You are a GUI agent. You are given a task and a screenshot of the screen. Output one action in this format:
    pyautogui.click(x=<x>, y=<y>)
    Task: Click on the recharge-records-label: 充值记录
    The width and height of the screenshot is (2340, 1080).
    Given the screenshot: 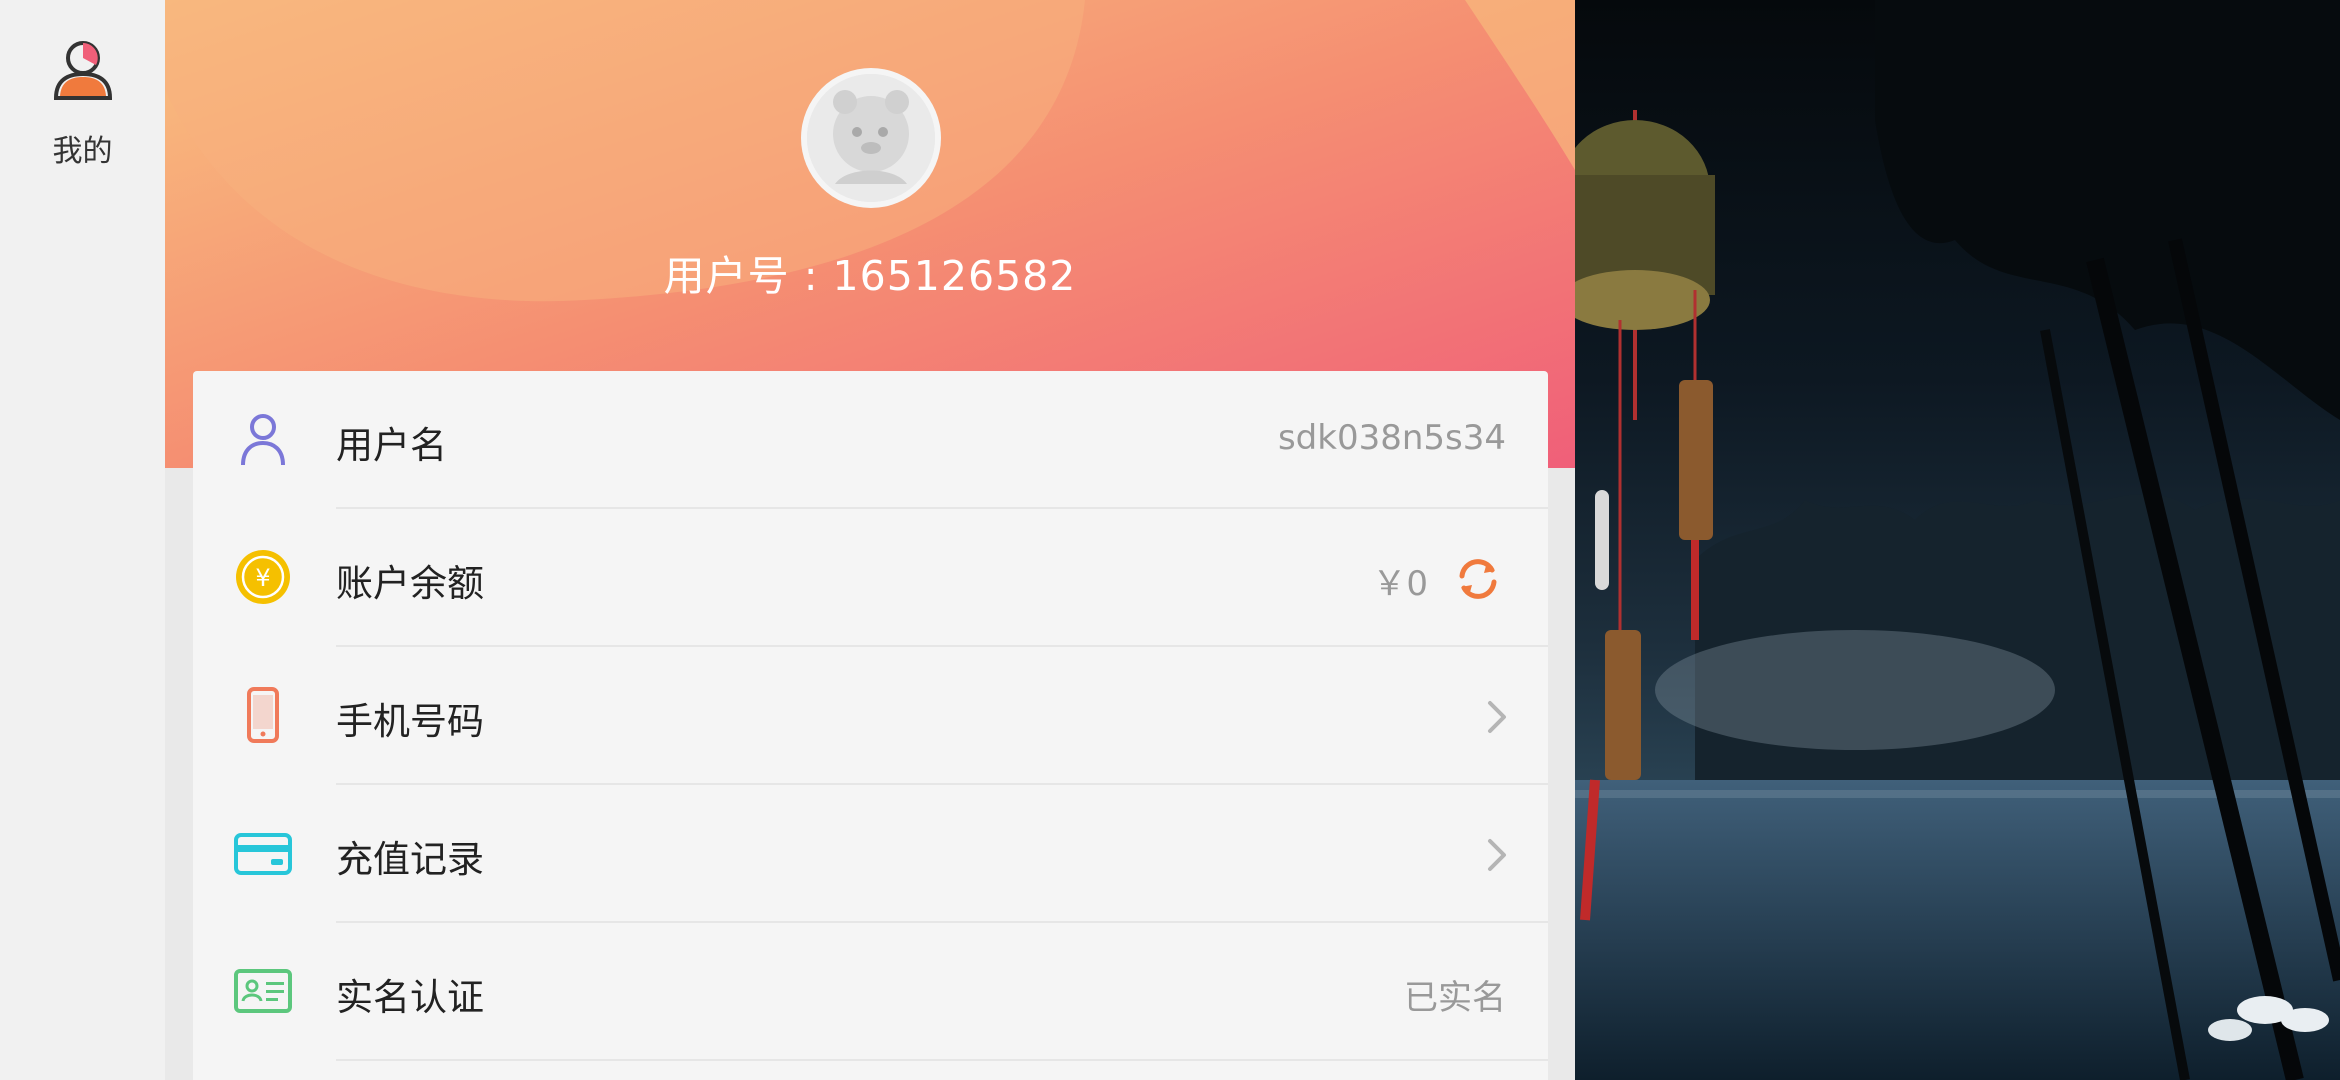 What is the action you would take?
    pyautogui.click(x=410, y=859)
    